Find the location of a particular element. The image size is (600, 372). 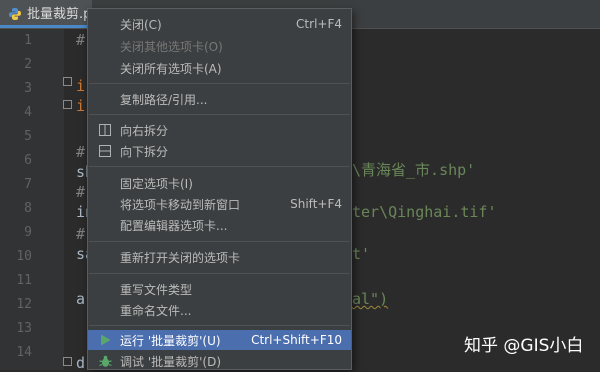

line-number: 12 is located at coordinates (24, 304).